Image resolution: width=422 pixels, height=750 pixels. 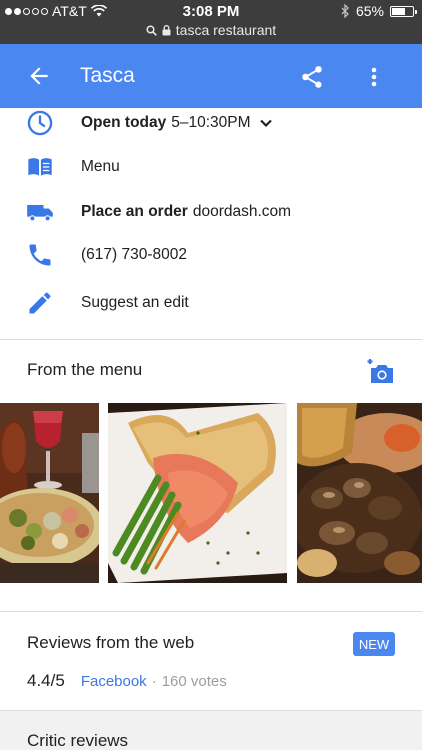 What do you see at coordinates (135, 302) in the screenshot?
I see `suggest-edit-label: Suggest an edit` at bounding box center [135, 302].